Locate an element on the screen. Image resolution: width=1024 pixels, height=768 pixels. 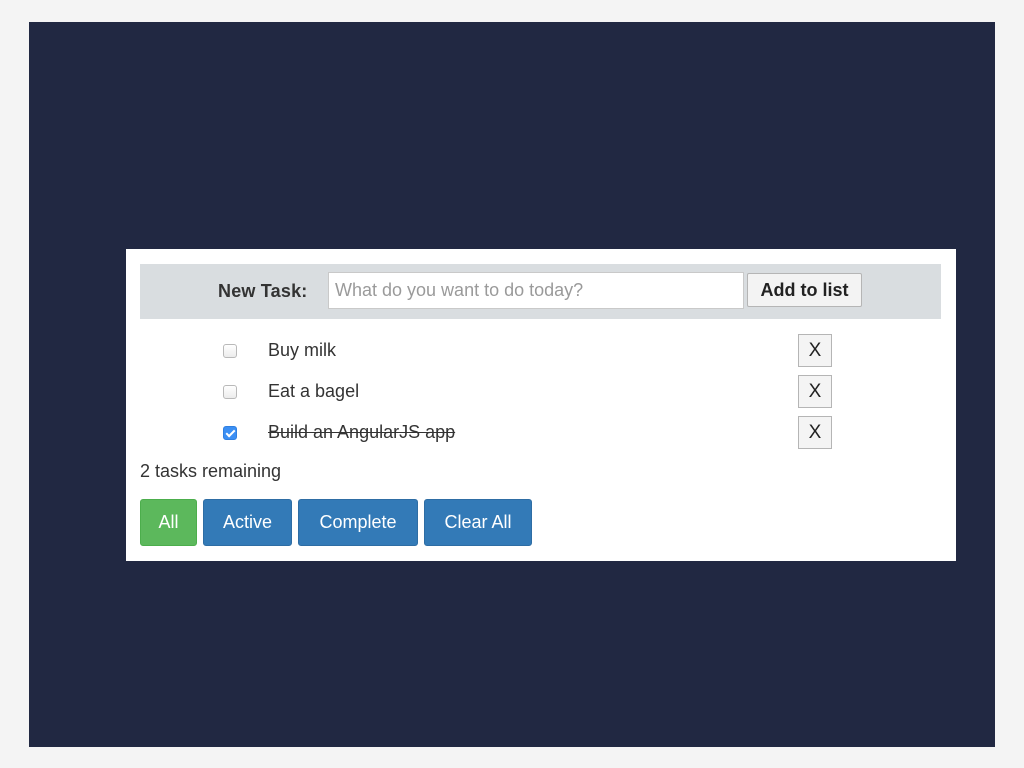
task-row: Buy milk X is located at coordinates (541, 354).